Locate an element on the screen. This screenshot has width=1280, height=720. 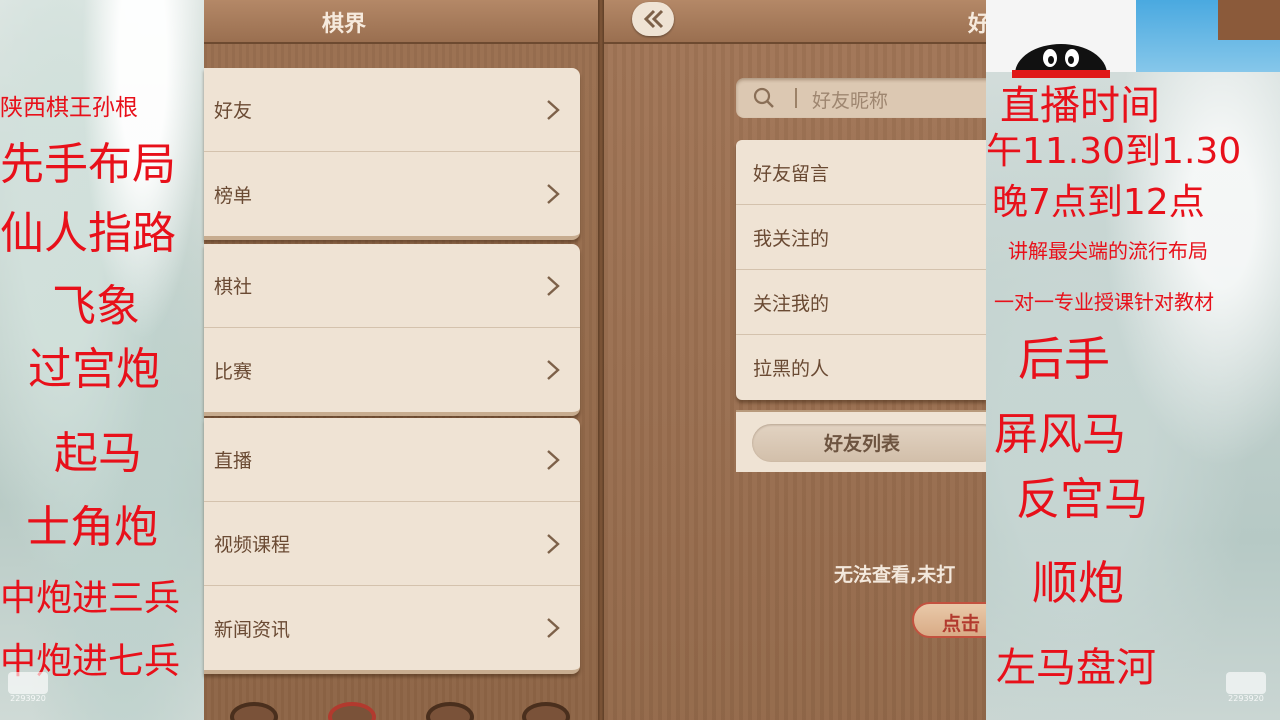
friend-list-label: 好友列表 is located at coordinates (862, 444).